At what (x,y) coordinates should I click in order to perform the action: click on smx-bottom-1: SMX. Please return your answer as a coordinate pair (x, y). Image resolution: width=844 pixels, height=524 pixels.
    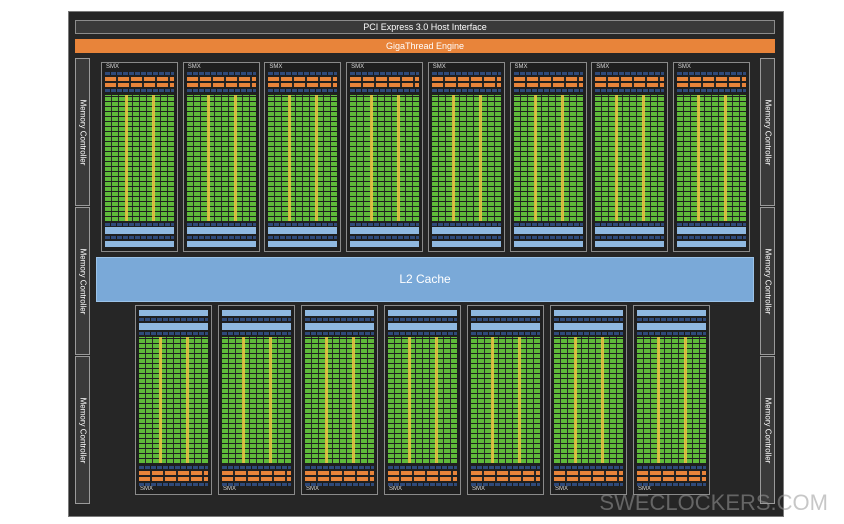
    Looking at the image, I should click on (173, 400).